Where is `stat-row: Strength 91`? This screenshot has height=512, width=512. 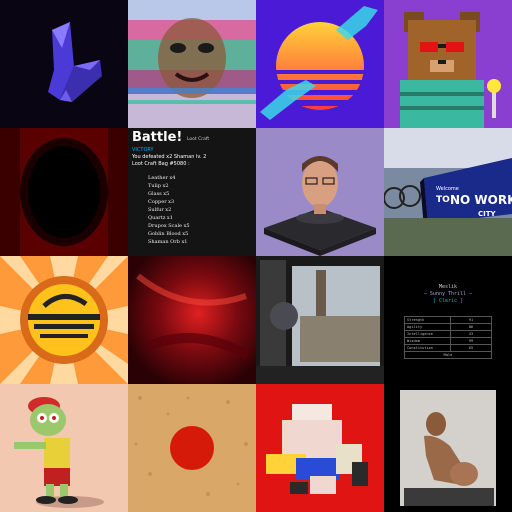
stat-row: Strength 91 is located at coordinates (448, 320).